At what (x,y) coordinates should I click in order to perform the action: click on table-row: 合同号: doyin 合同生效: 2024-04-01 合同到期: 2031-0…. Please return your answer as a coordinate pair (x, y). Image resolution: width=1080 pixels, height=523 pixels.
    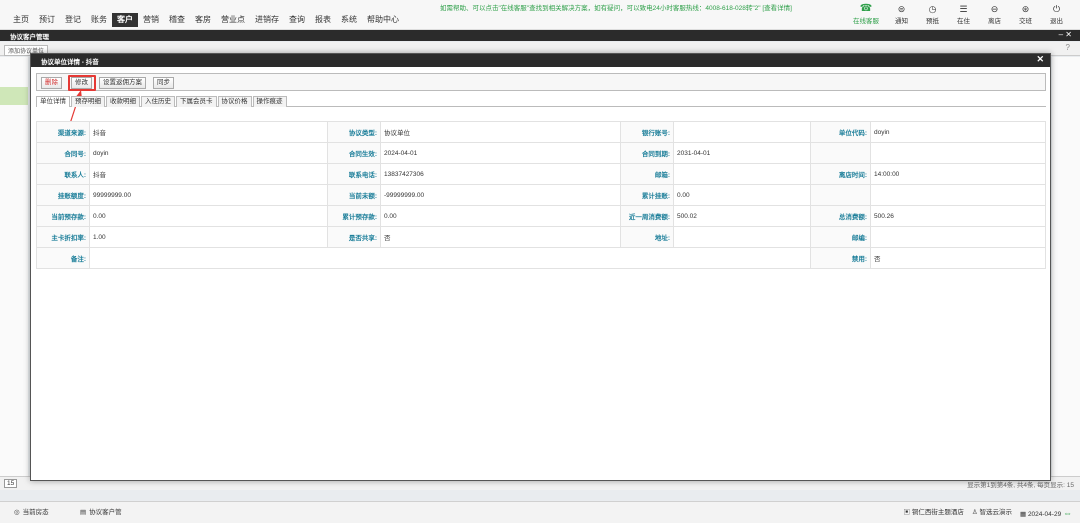
    Looking at the image, I should click on (541, 153).